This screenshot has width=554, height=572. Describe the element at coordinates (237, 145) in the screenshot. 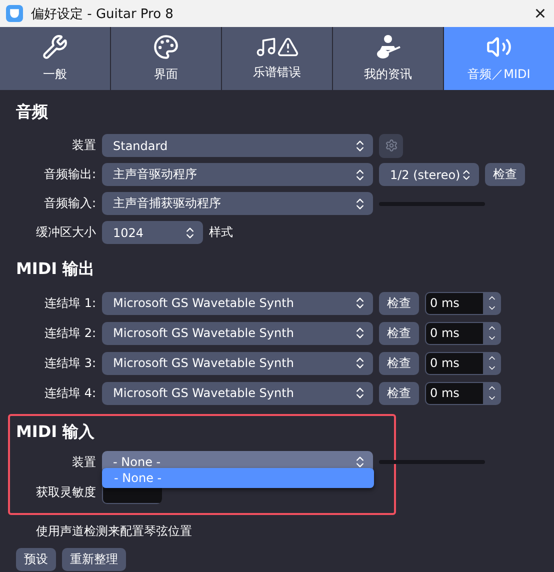

I see `device-select: Standard` at that location.